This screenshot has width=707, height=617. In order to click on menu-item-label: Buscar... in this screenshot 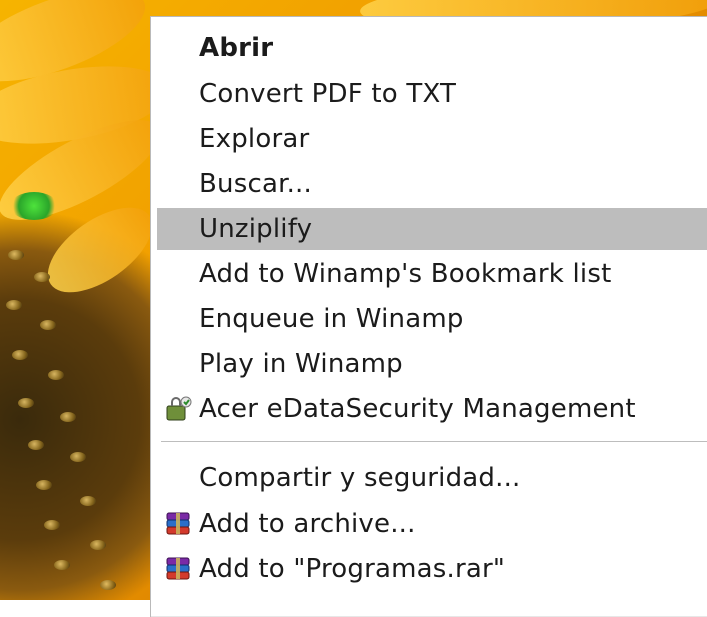, I will do `click(255, 184)`.